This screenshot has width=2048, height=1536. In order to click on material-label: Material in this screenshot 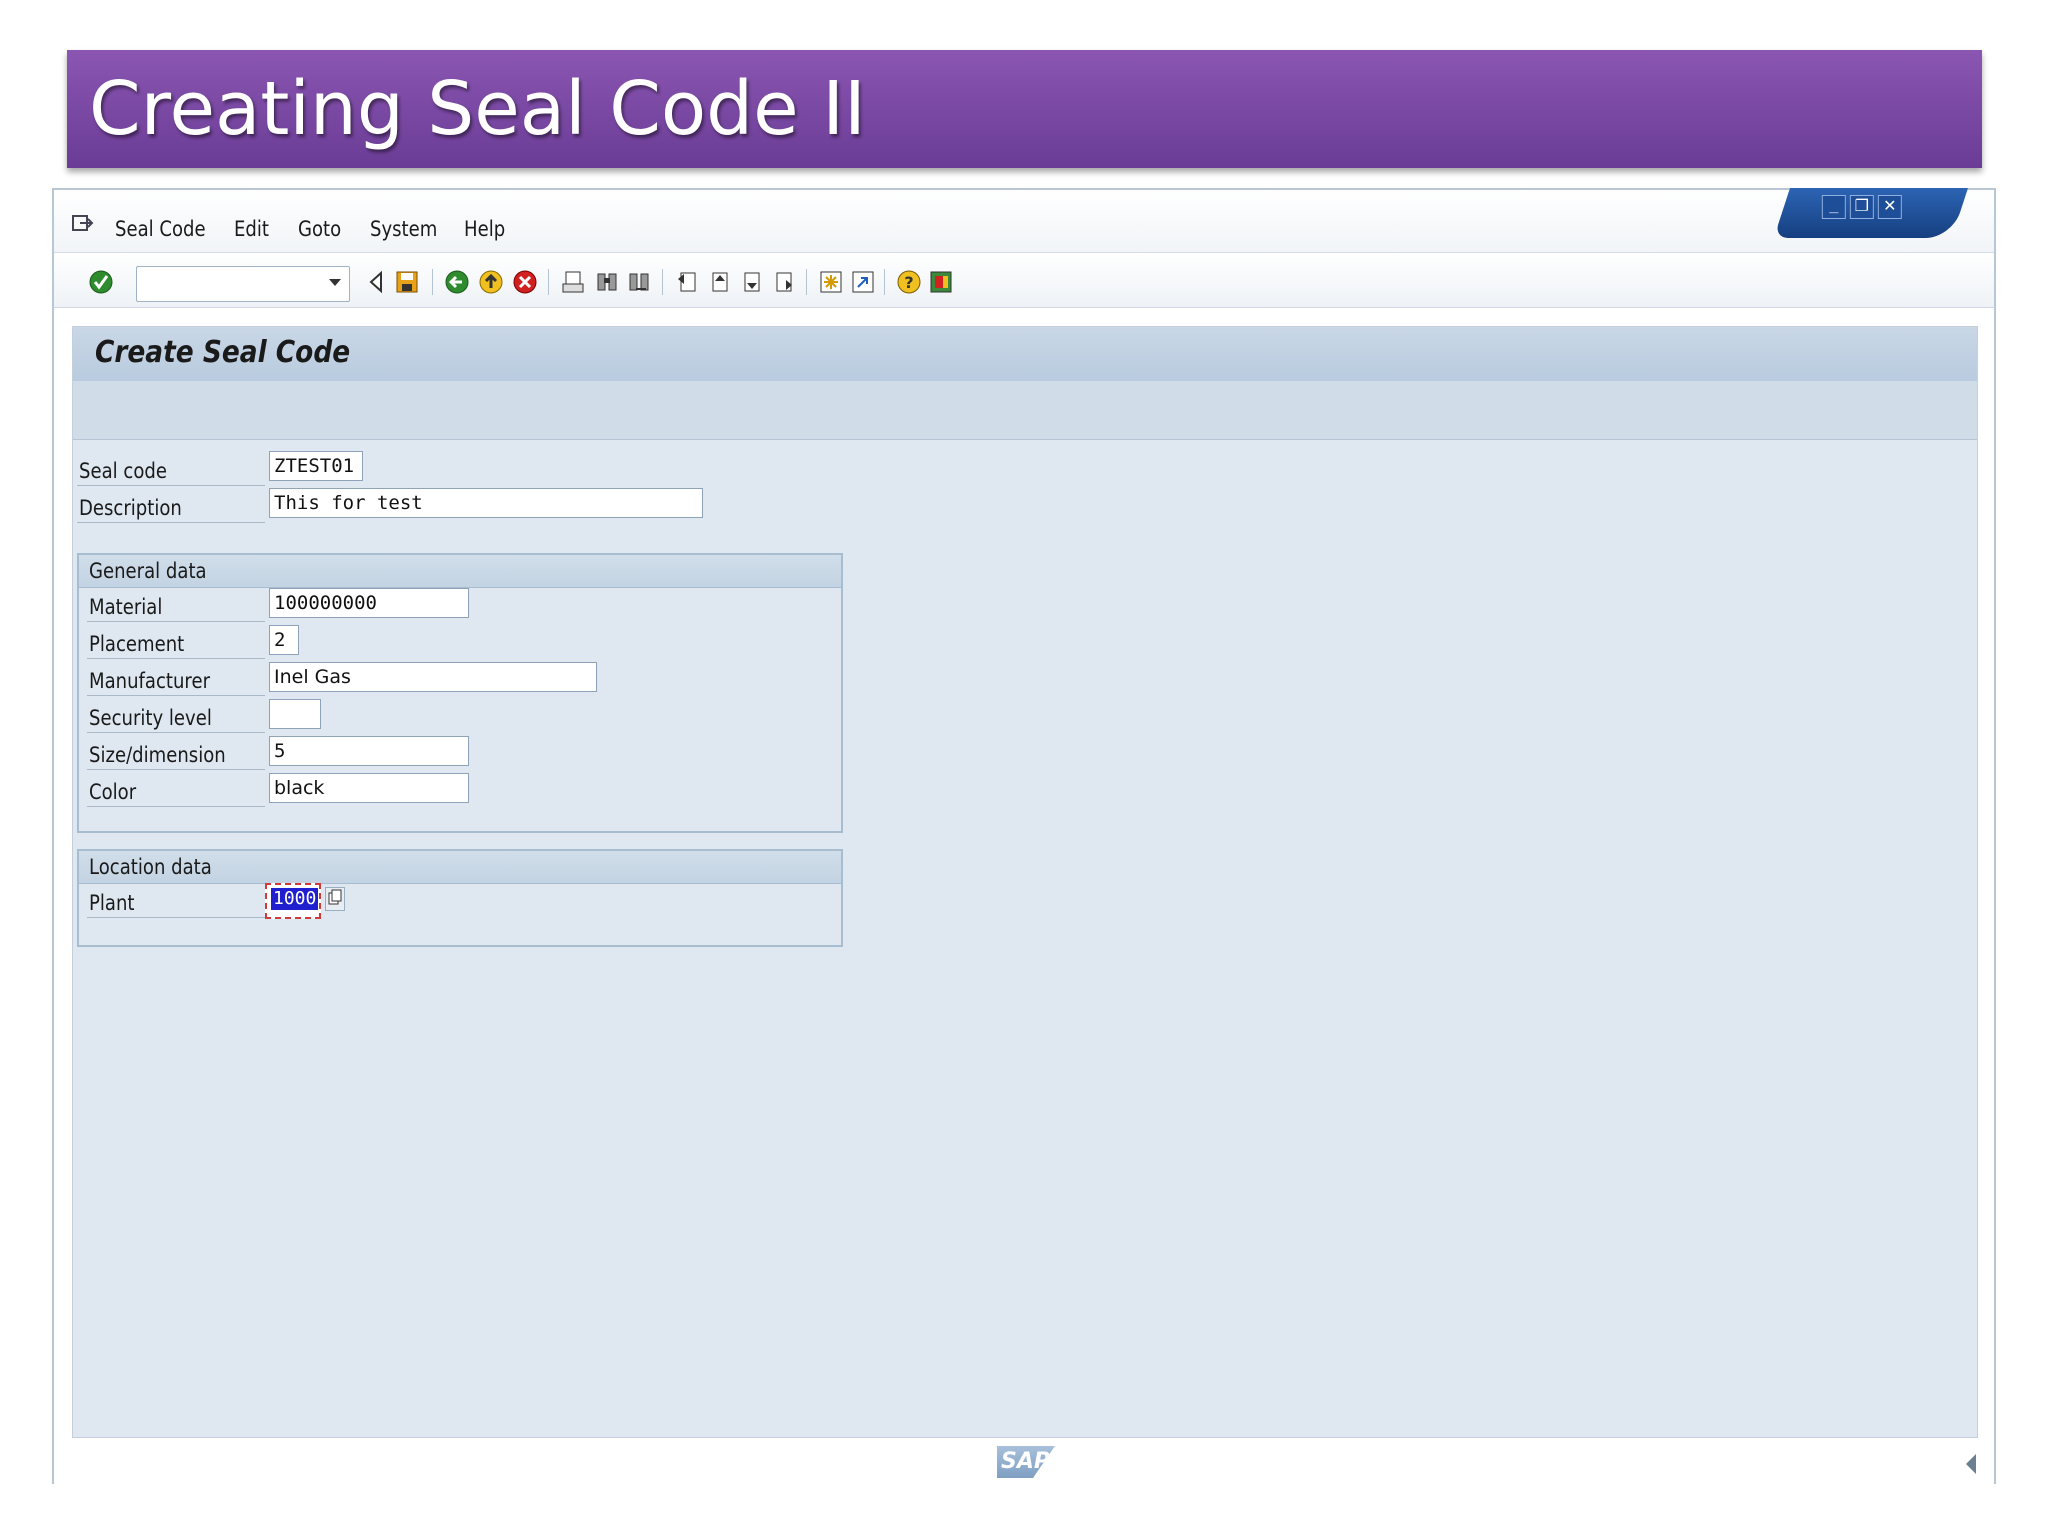, I will do `click(126, 607)`.